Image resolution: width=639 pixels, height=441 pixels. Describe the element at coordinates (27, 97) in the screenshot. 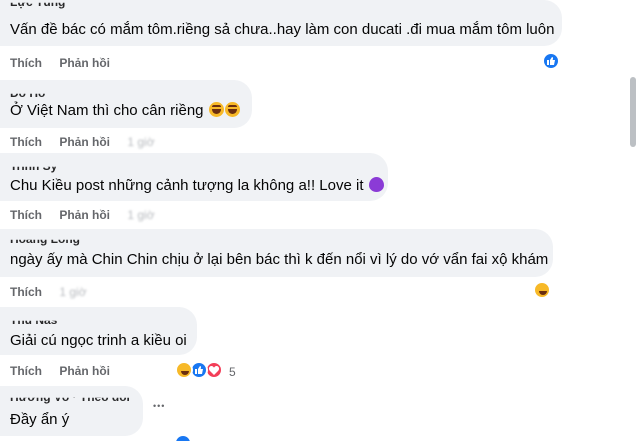

I see `comment-author: Đỗ Hồ` at that location.